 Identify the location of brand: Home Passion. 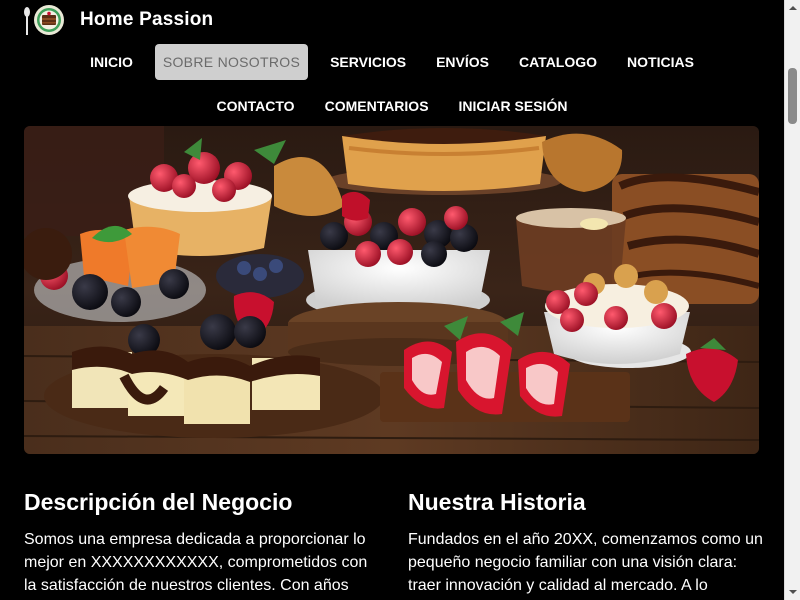
(117, 20).